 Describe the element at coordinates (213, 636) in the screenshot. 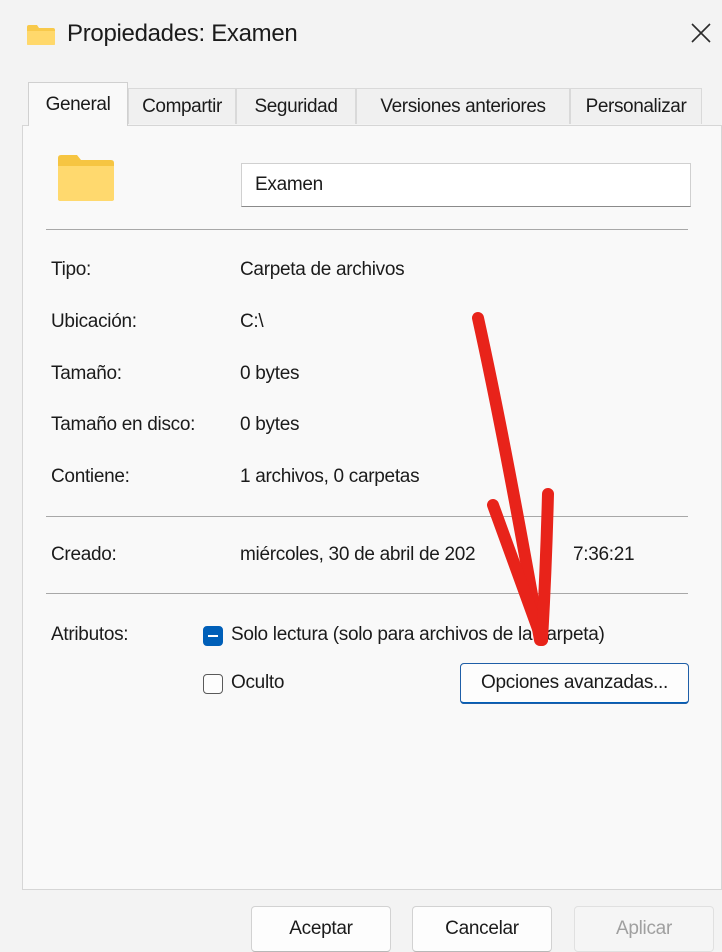

I see `readonly-checkbox` at that location.